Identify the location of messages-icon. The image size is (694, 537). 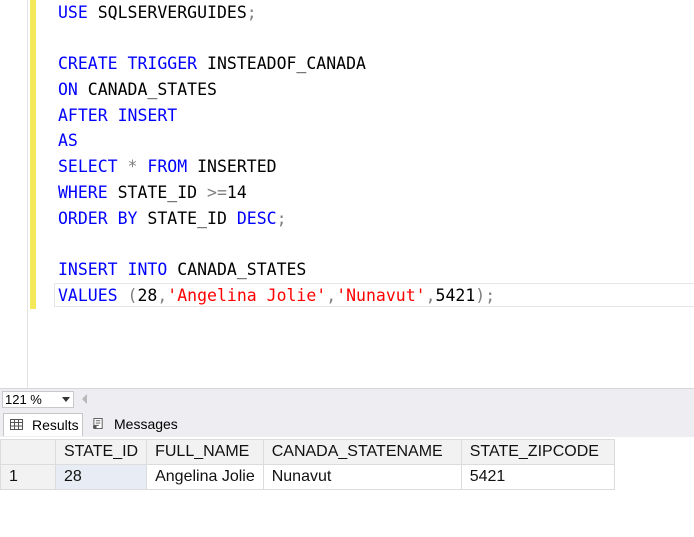
(98, 423).